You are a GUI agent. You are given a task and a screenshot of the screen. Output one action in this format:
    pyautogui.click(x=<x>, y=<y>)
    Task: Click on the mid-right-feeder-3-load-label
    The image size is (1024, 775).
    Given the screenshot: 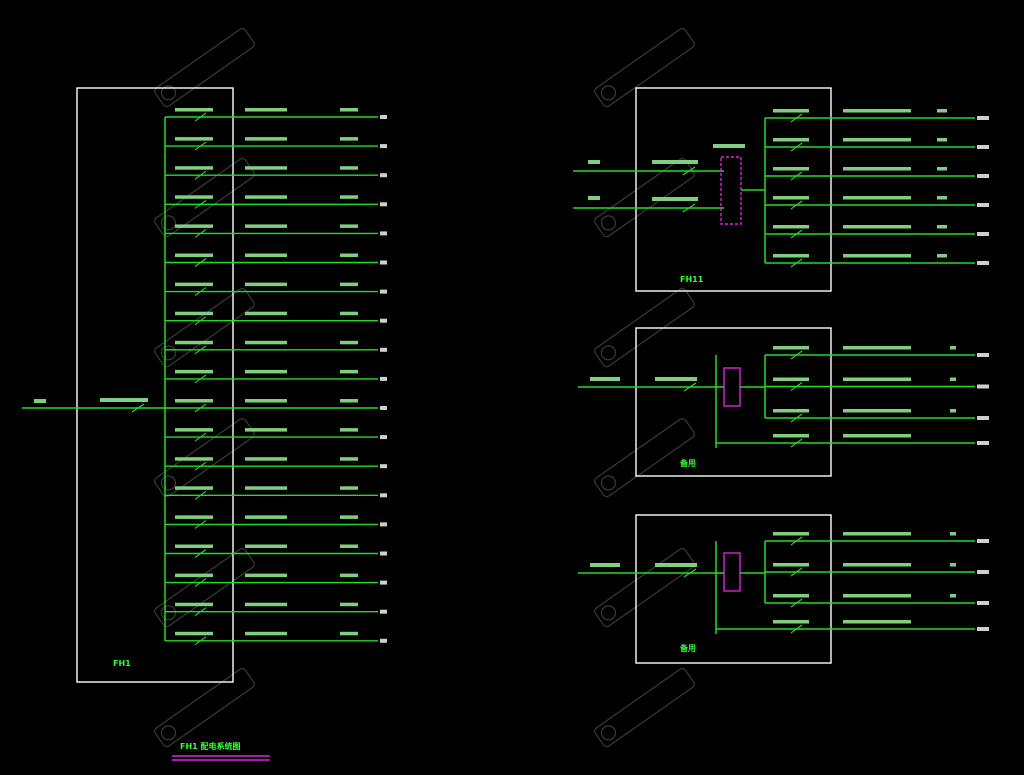 What is the action you would take?
    pyautogui.click(x=953, y=411)
    